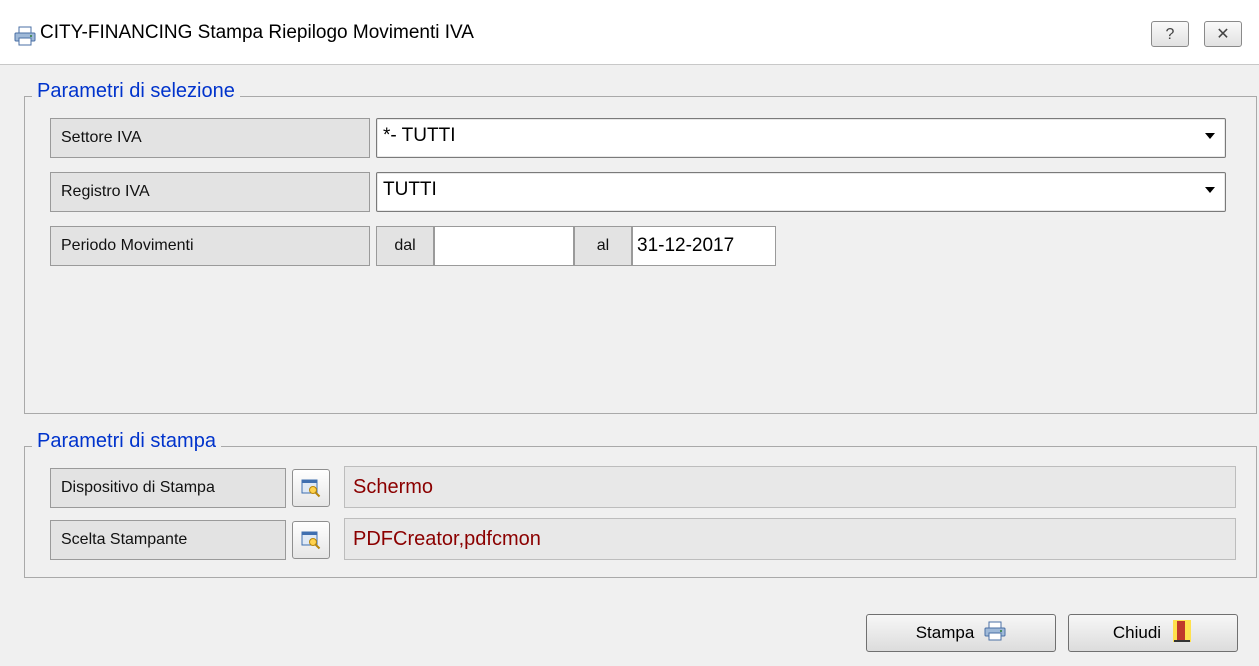 Image resolution: width=1259 pixels, height=666 pixels. What do you see at coordinates (419, 135) in the screenshot?
I see `settore-iva-value: *- TUTTI` at bounding box center [419, 135].